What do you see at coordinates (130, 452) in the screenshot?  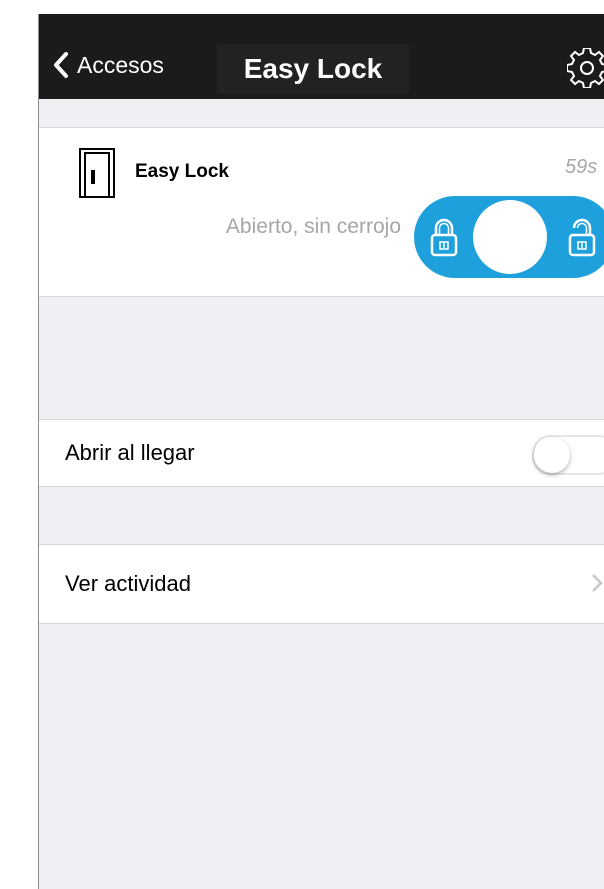 I see `auto-open-label: Abrir al llegar` at bounding box center [130, 452].